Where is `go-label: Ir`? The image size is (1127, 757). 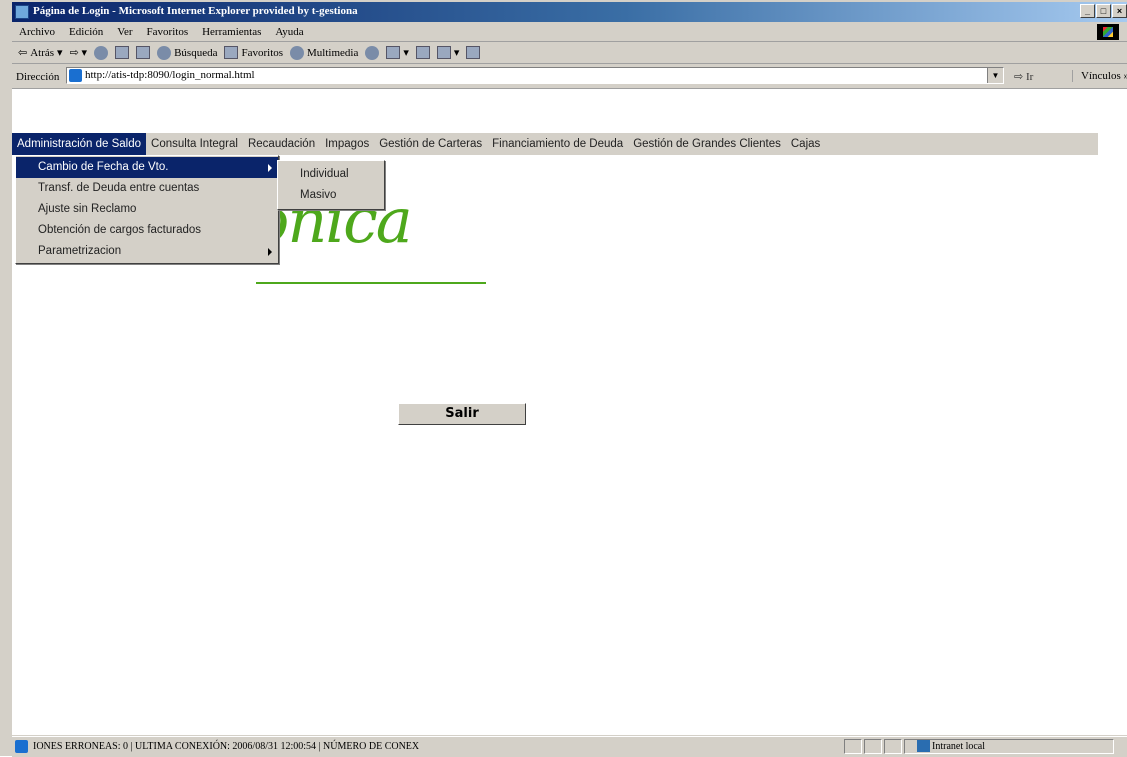 go-label: Ir is located at coordinates (1029, 77).